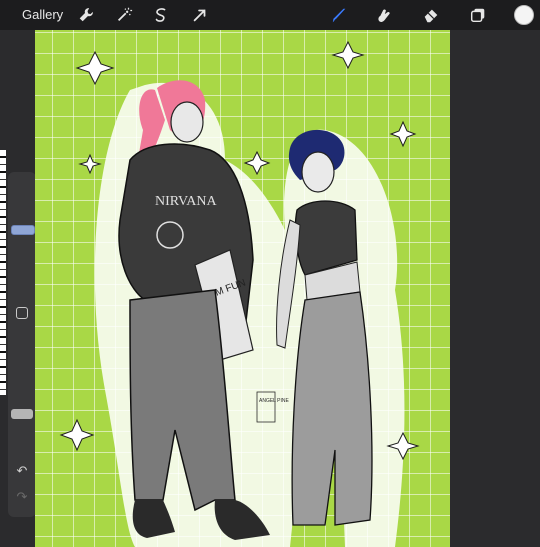 The image size is (540, 547). Describe the element at coordinates (431, 15) in the screenshot. I see `eraser-icon` at that location.